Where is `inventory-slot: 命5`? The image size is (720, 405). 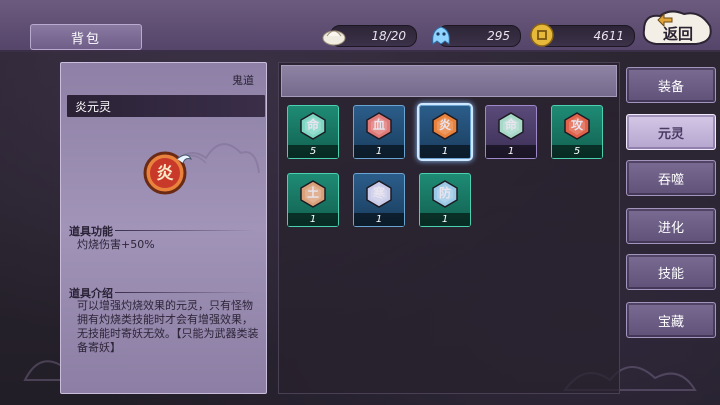 inventory-slot: 命5 is located at coordinates (313, 132).